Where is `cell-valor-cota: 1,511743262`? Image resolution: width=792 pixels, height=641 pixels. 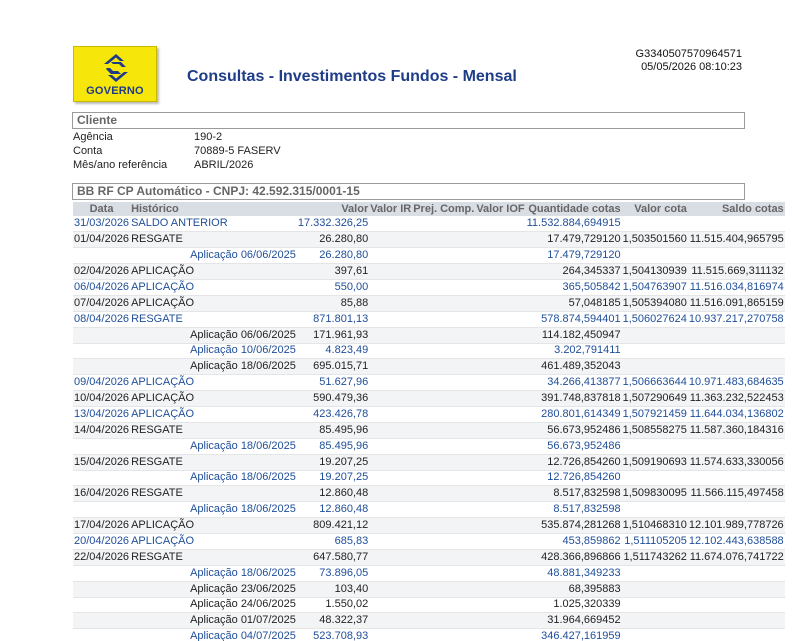
cell-valor-cota: 1,511743262 is located at coordinates (654, 557).